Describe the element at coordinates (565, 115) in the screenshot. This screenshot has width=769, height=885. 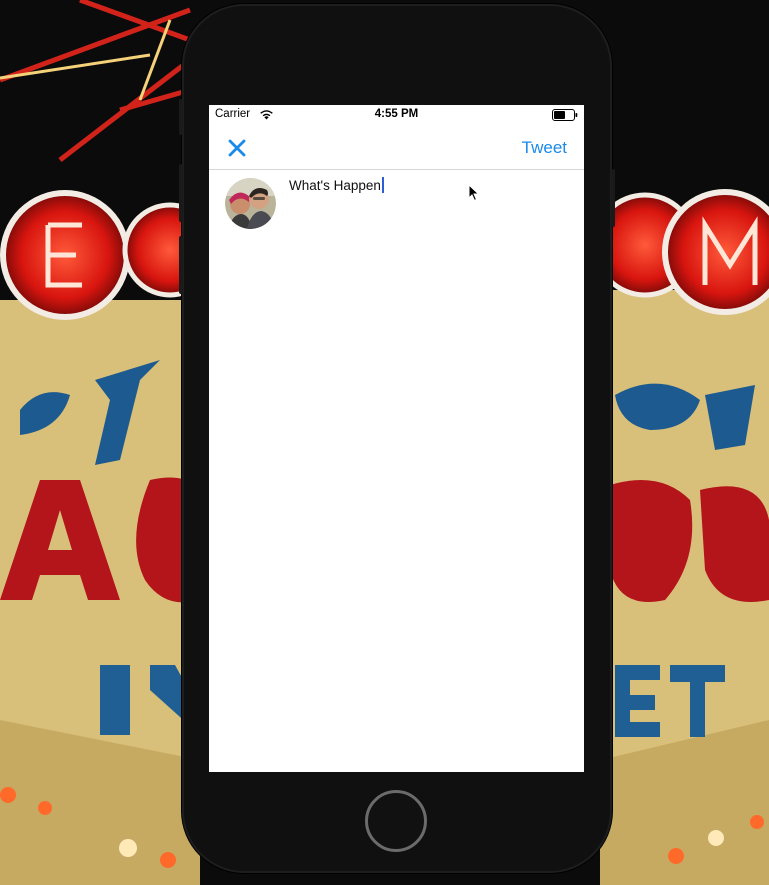
I see `battery-icon` at that location.